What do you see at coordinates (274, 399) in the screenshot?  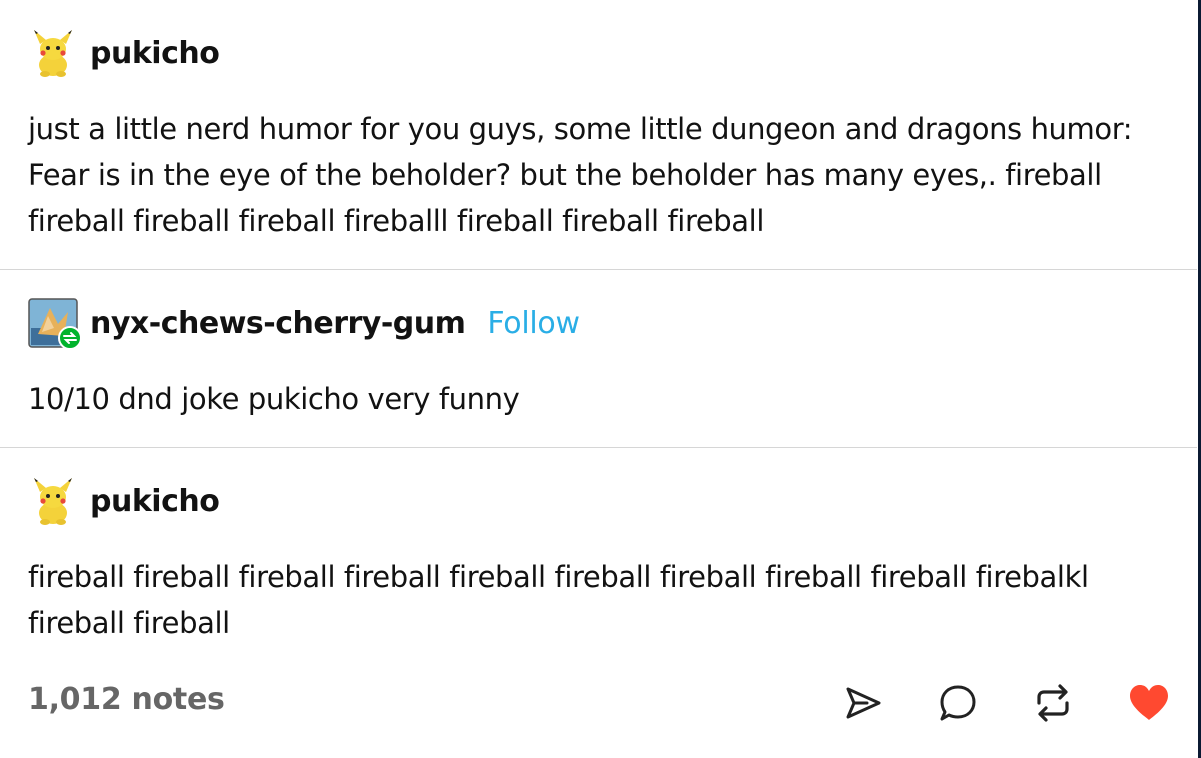 I see `post-text: 10/10 dnd joke pukicho very funny` at bounding box center [274, 399].